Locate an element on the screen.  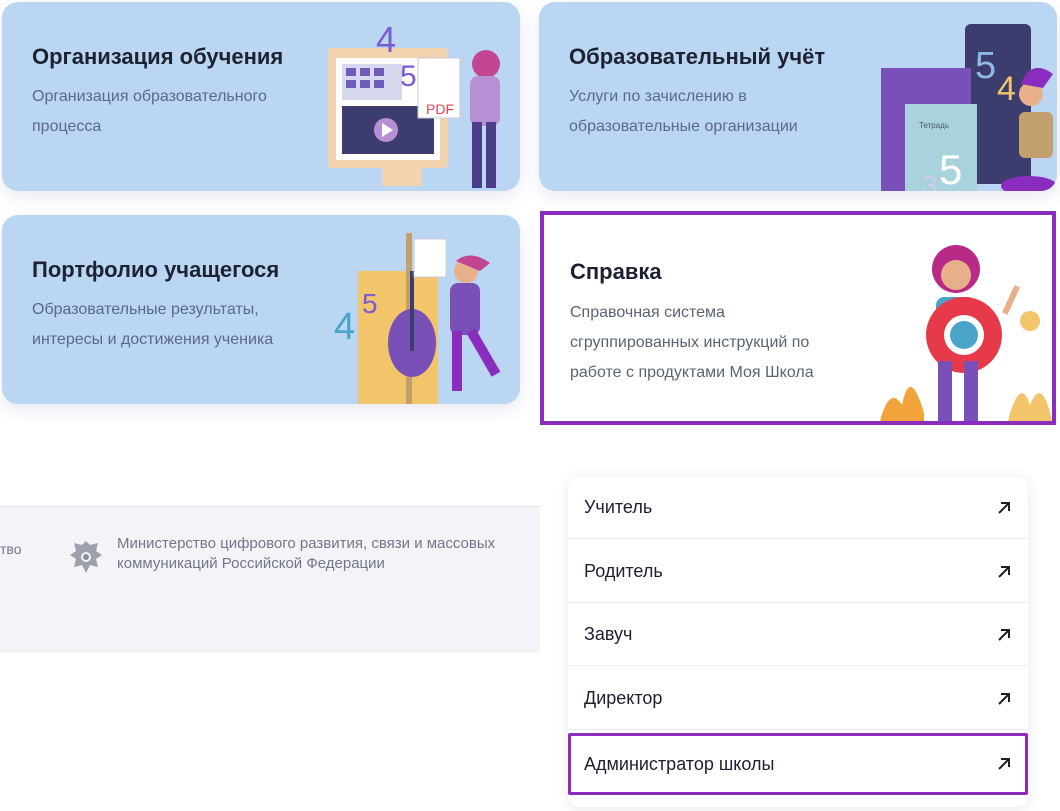
card-description: Организация образовательного процесса is located at coordinates (149, 111).